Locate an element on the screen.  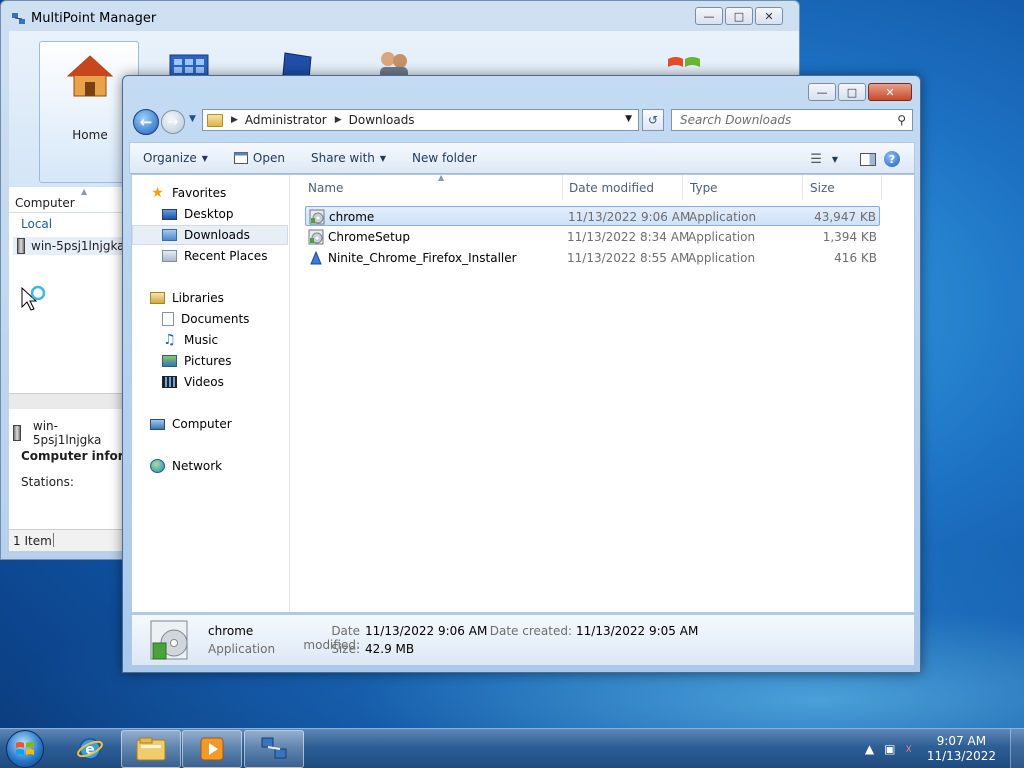
nav-label: Pictures is located at coordinates (208, 361).